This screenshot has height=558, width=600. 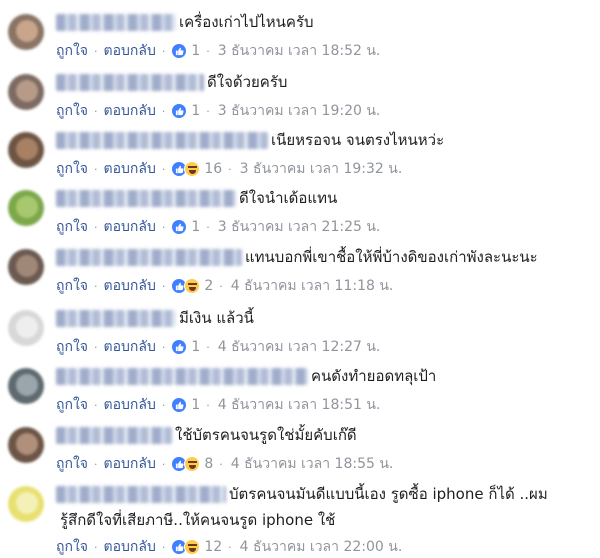 What do you see at coordinates (213, 169) in the screenshot?
I see `reaction-count: 16` at bounding box center [213, 169].